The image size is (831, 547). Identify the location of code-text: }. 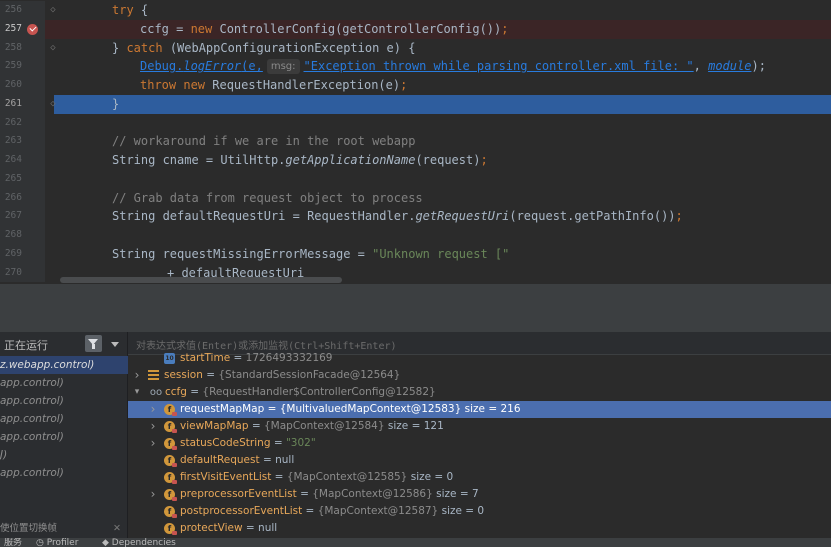
(115, 104).